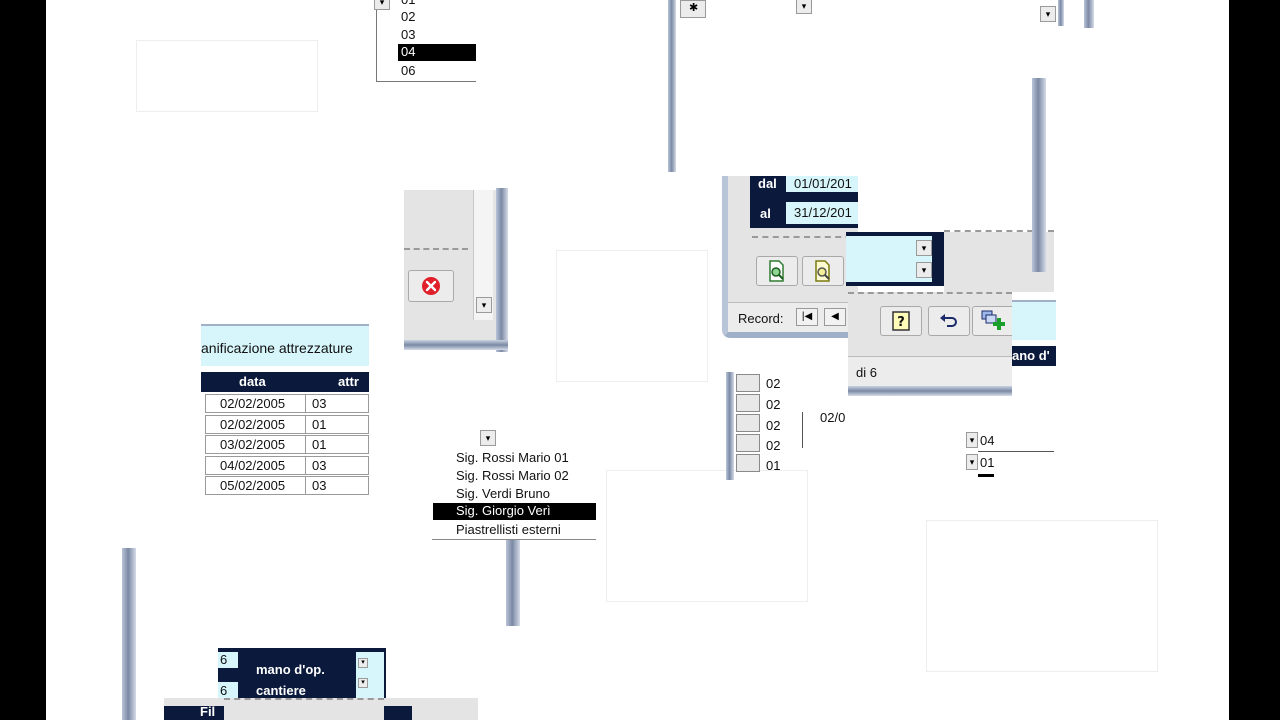 The image size is (1280, 720). I want to click on person-option: Sig. Verdi Bruno, so click(503, 493).